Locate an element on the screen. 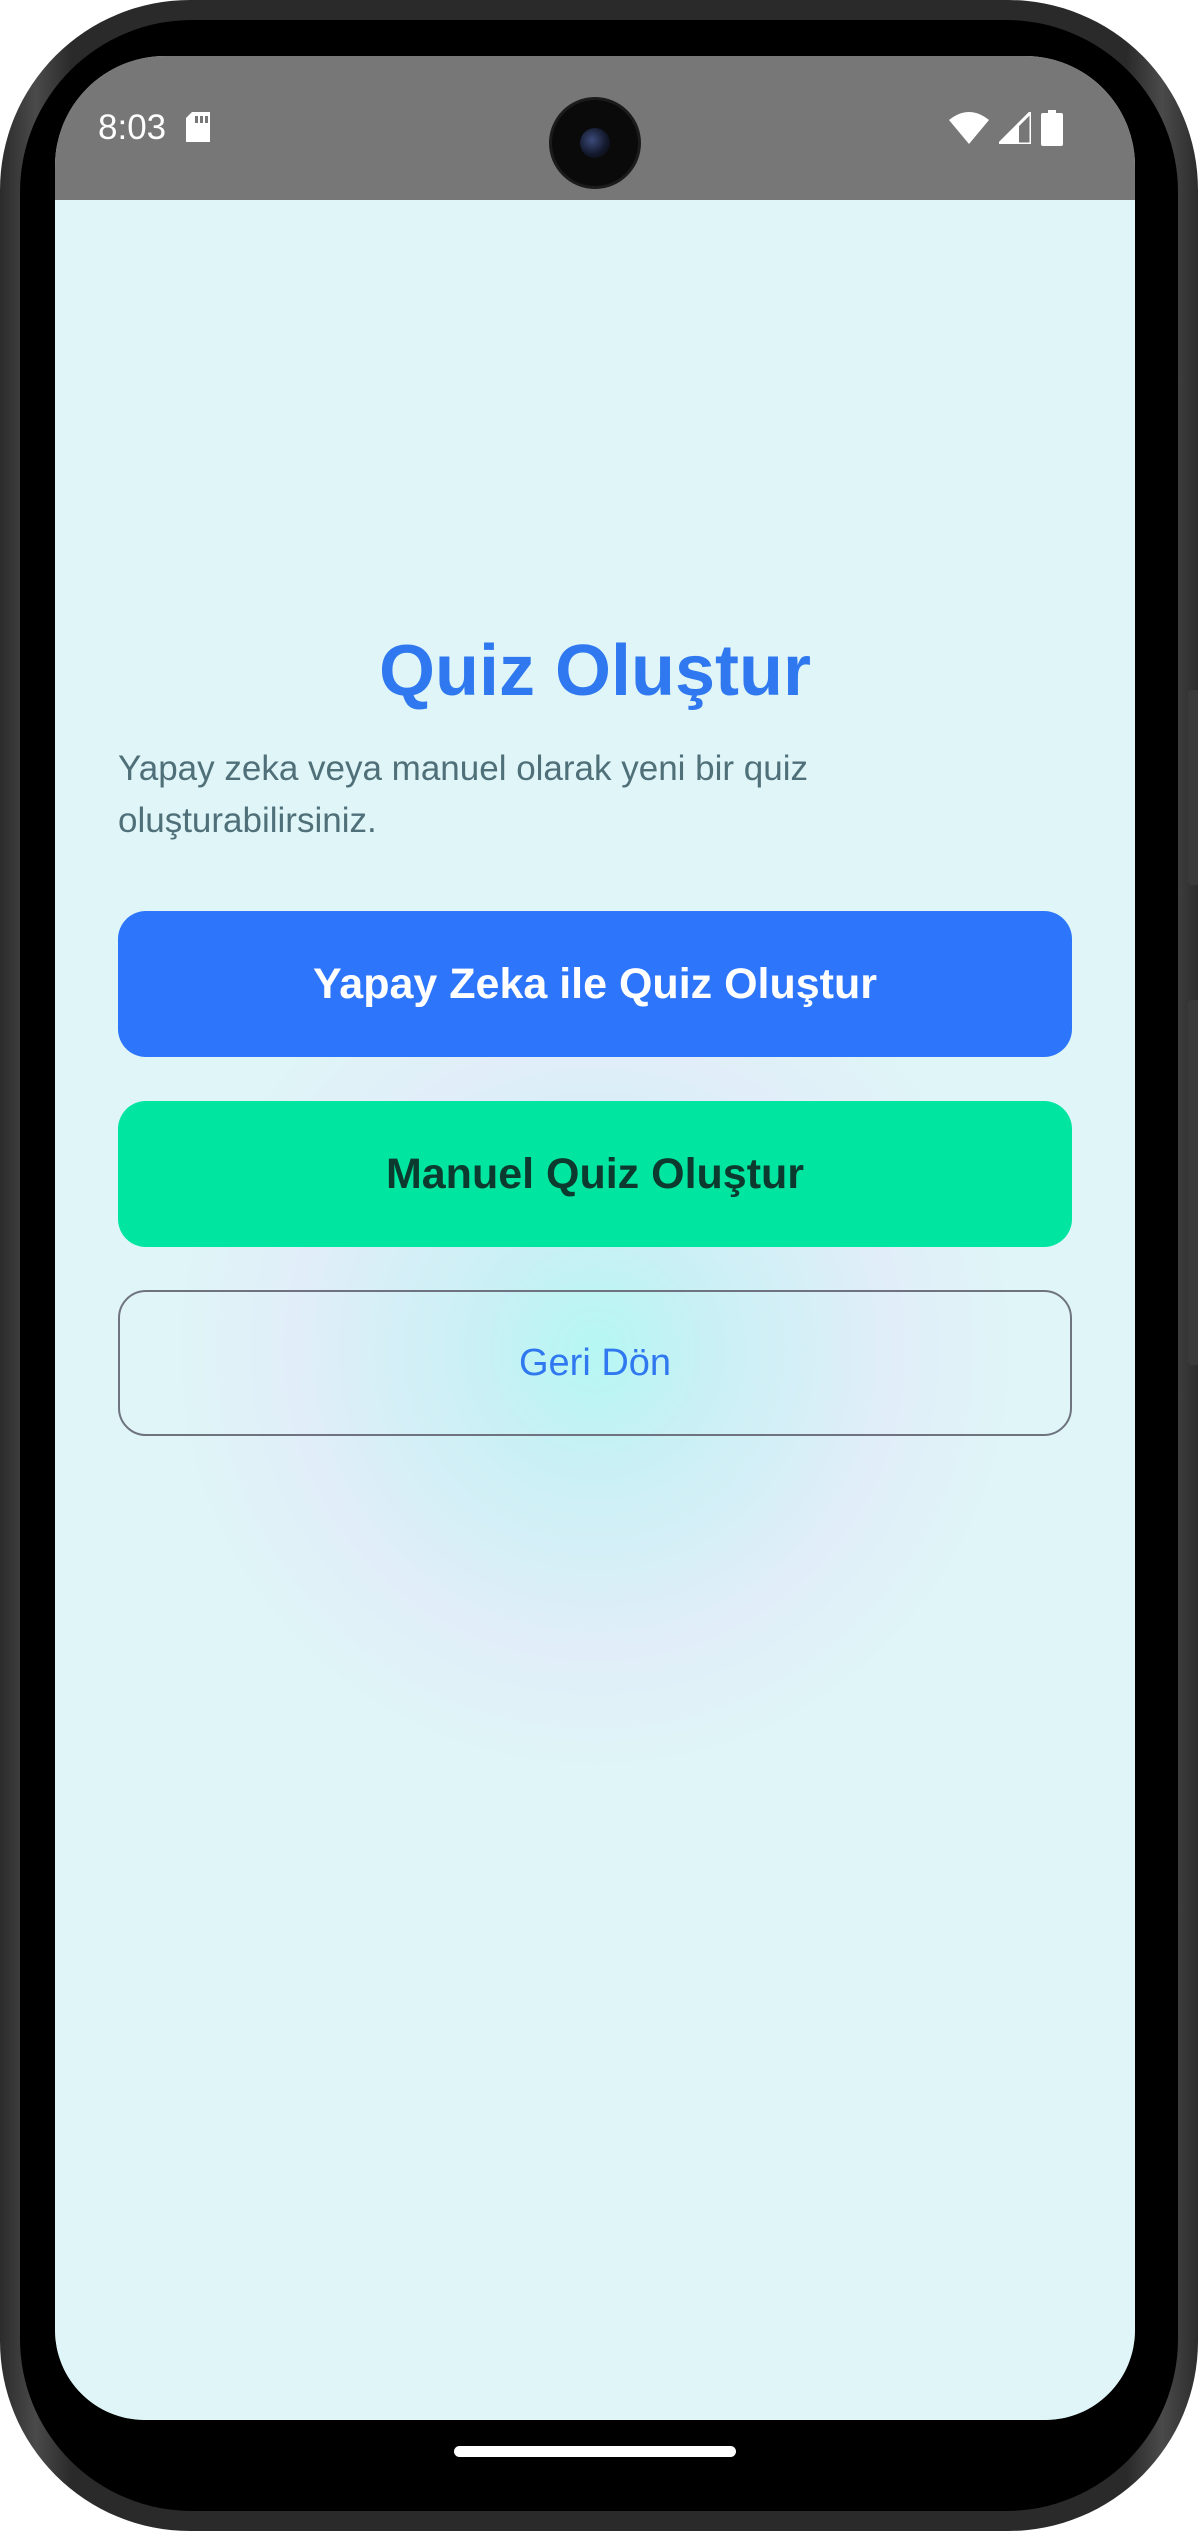 The image size is (1198, 2531). back-button: Geri Dön is located at coordinates (595, 1363).